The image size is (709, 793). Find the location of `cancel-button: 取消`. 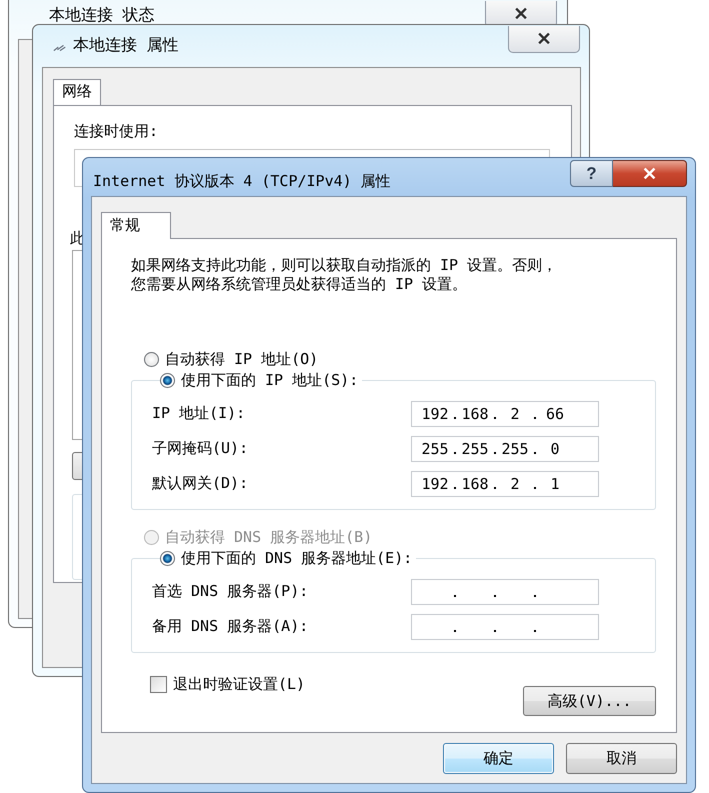

cancel-button: 取消 is located at coordinates (621, 758).